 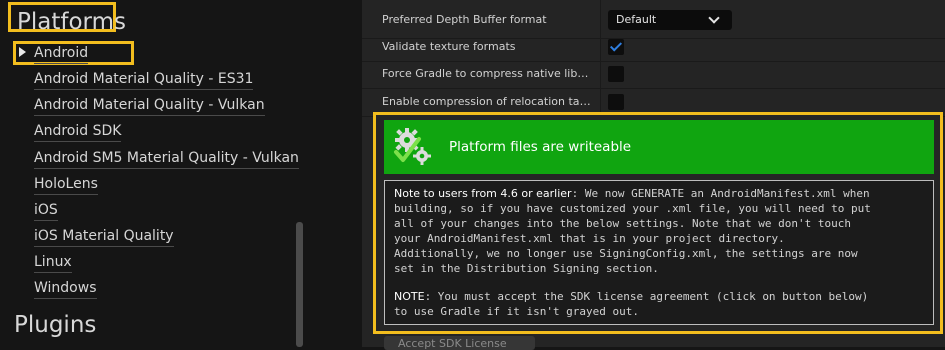 What do you see at coordinates (670, 20) in the screenshot?
I see `depth-buffer-dropdown: Default` at bounding box center [670, 20].